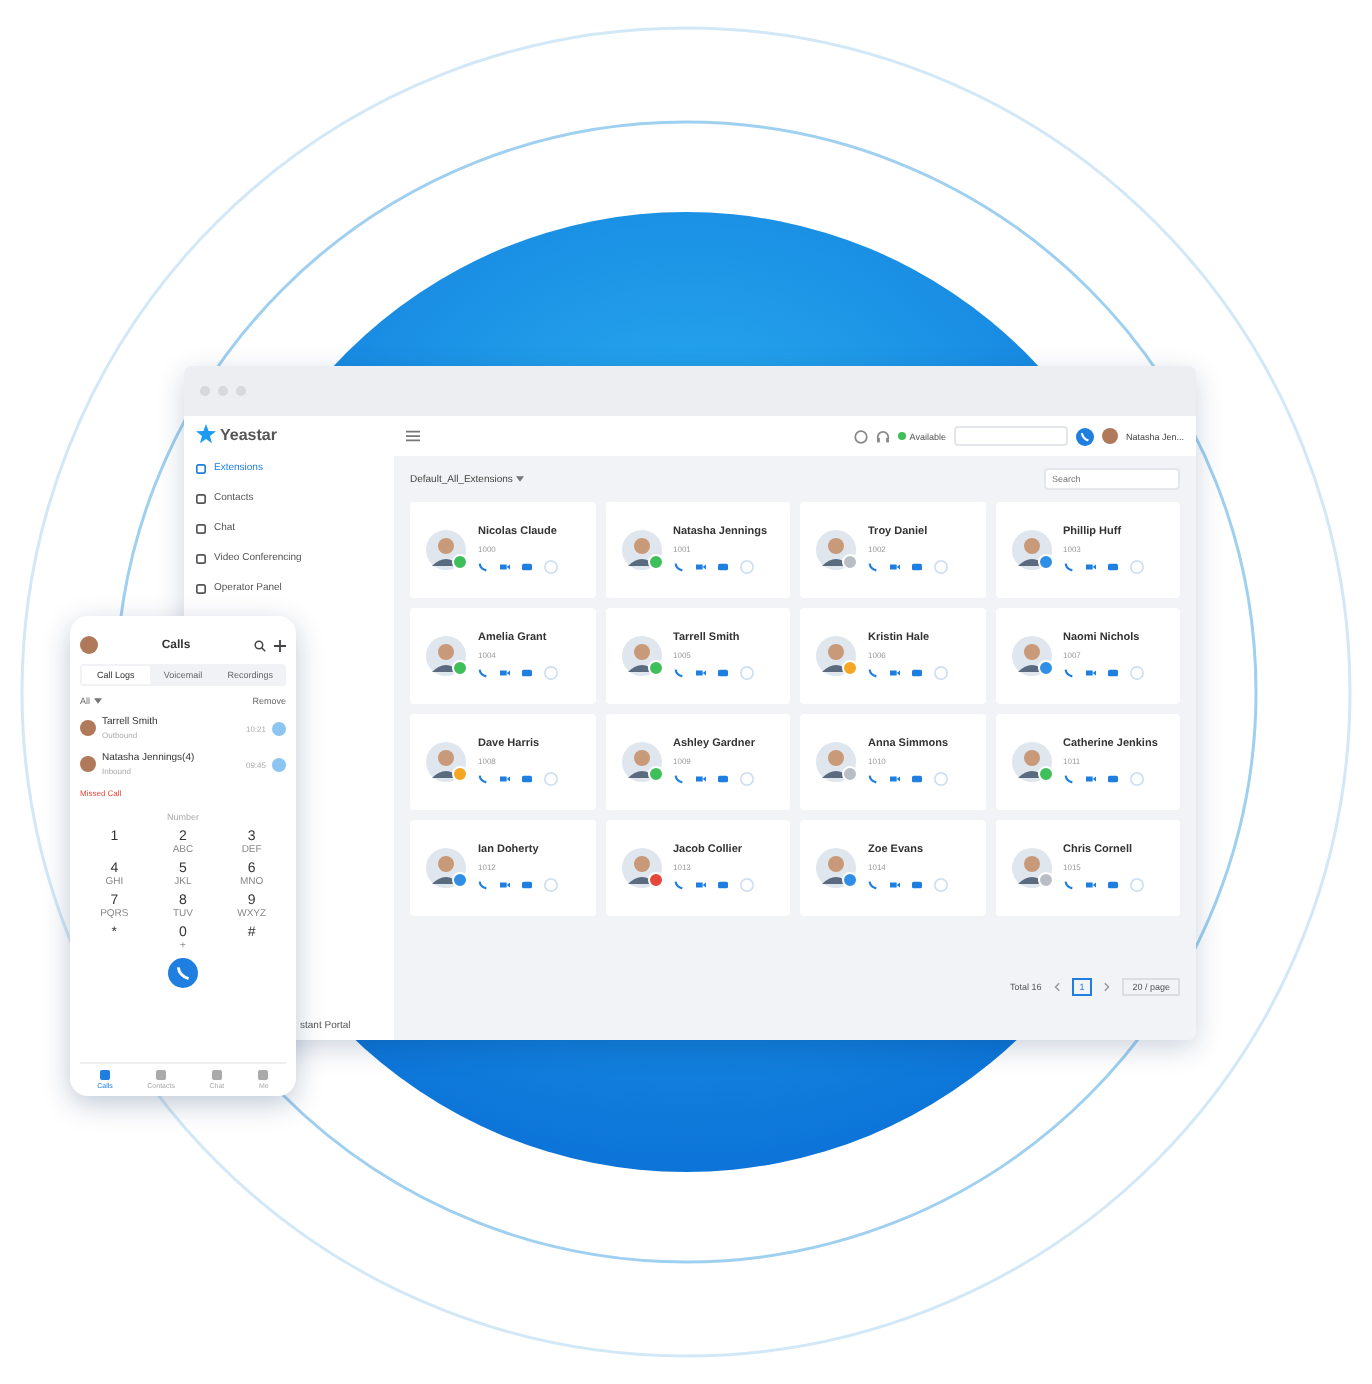 This screenshot has height=1384, width=1372. What do you see at coordinates (280, 645) in the screenshot?
I see `add-icon` at bounding box center [280, 645].